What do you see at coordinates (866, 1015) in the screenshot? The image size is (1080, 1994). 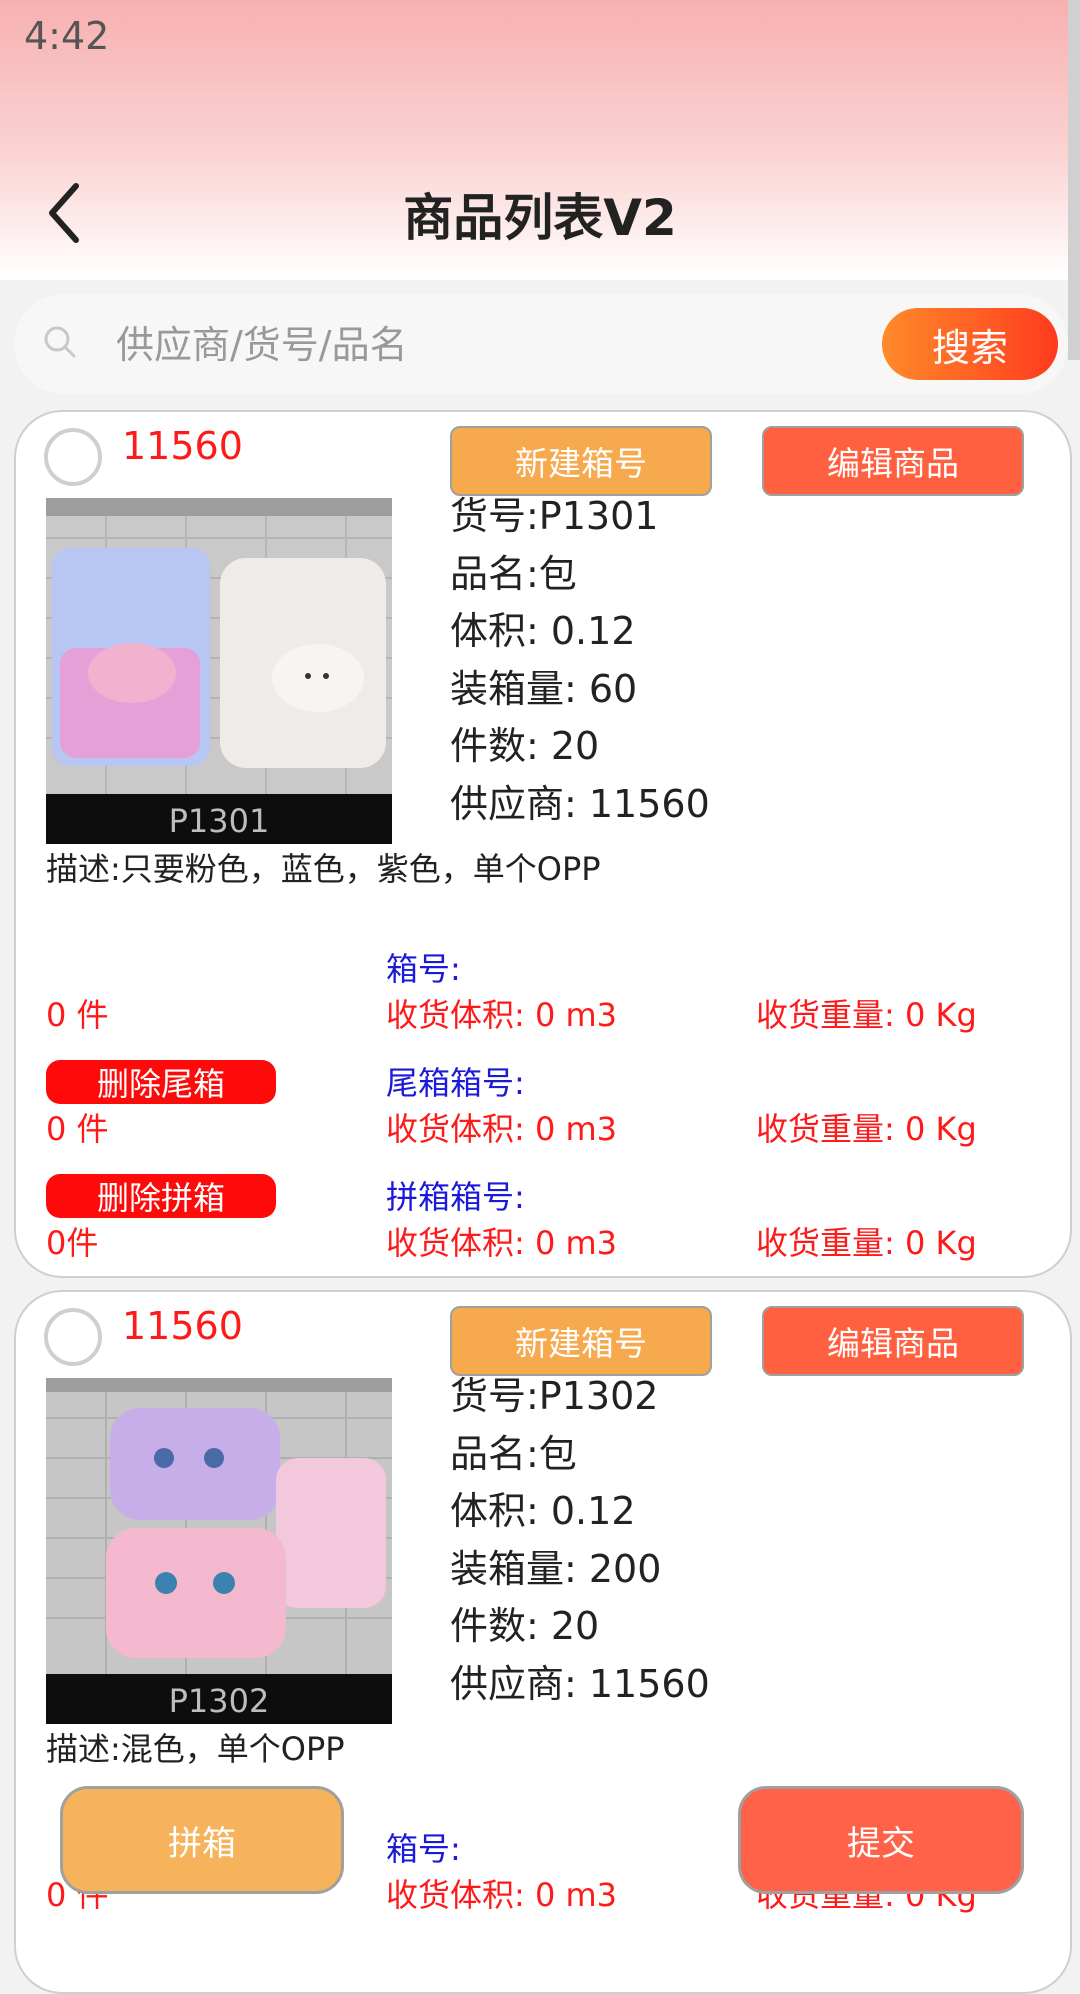 I see `box-weight: 收货重量: 0 Kg` at bounding box center [866, 1015].